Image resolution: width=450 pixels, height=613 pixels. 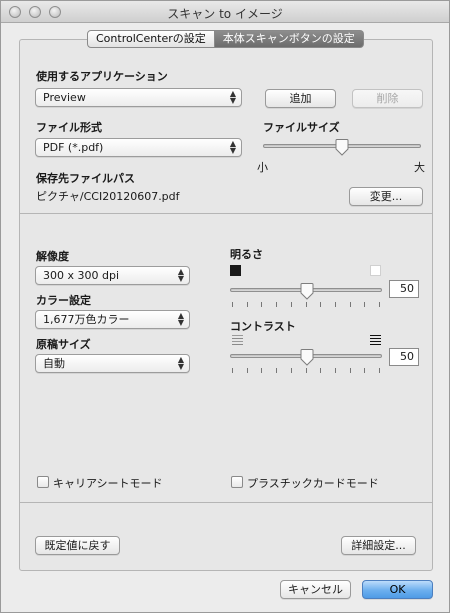 What do you see at coordinates (64, 97) in the screenshot?
I see `application-select-value: Preview` at bounding box center [64, 97].